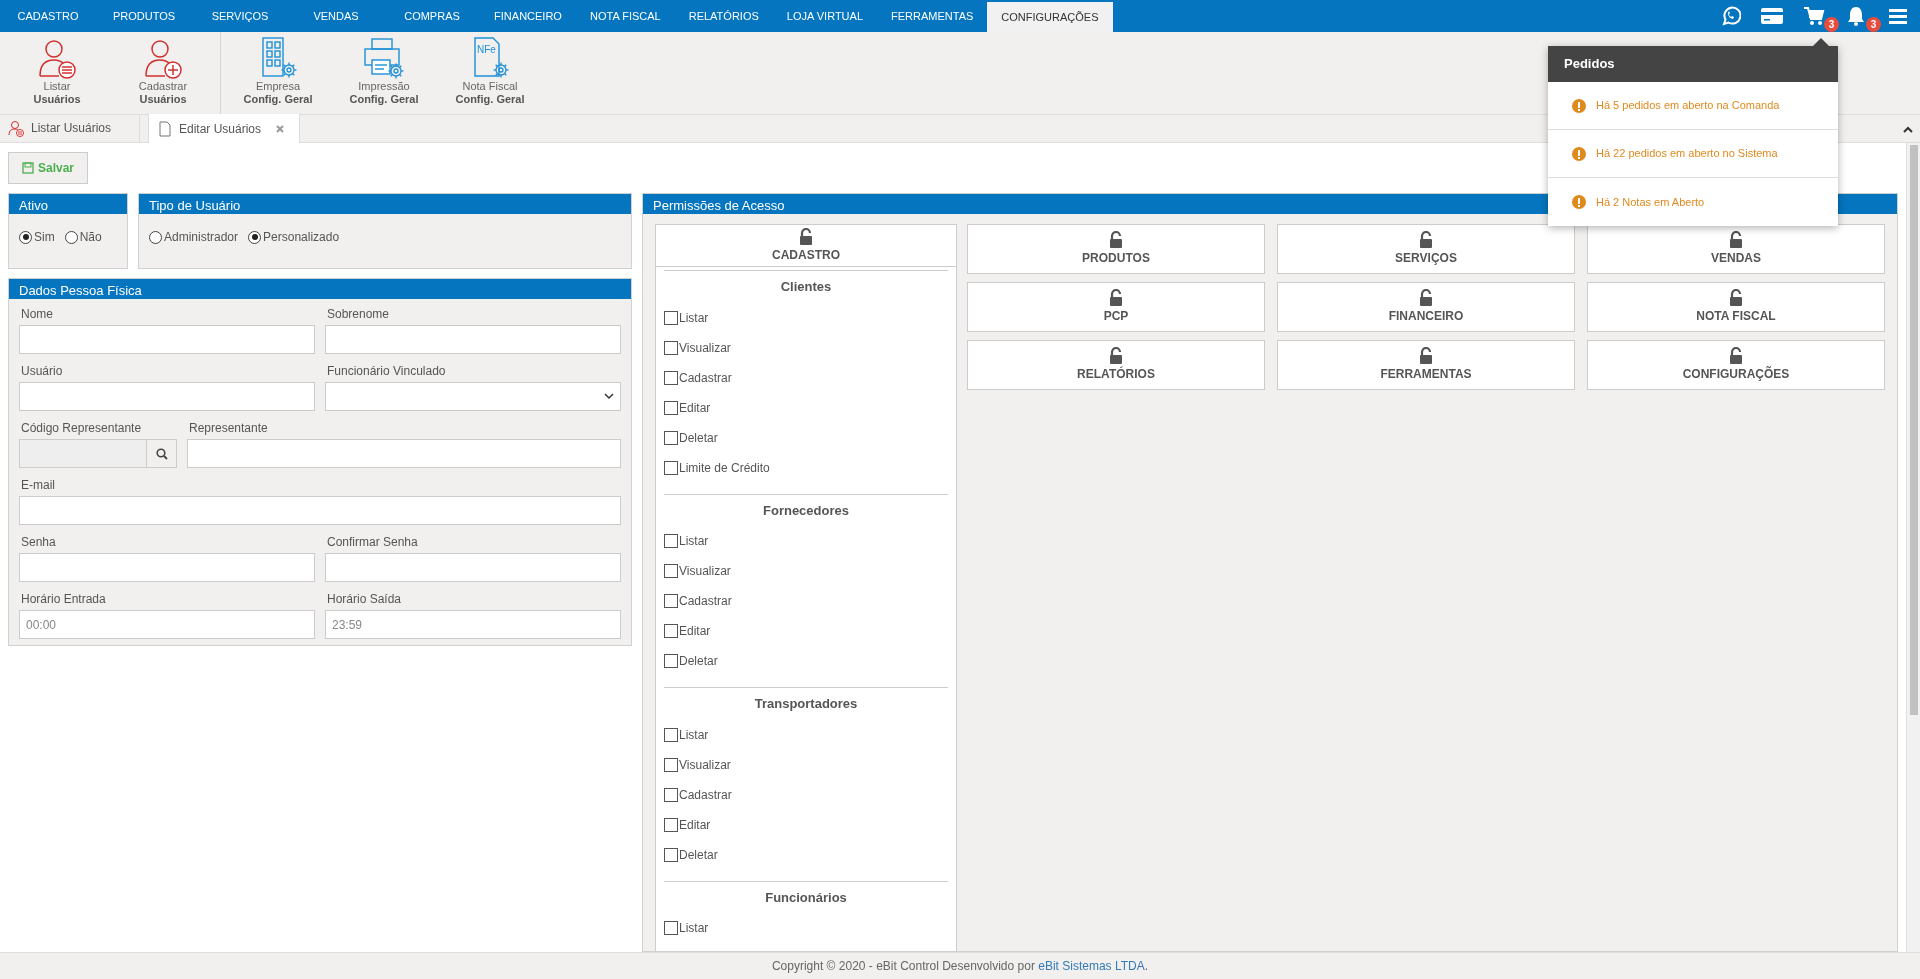 This screenshot has height=979, width=1920. I want to click on menu-tab: CADASTRO, so click(48, 16).